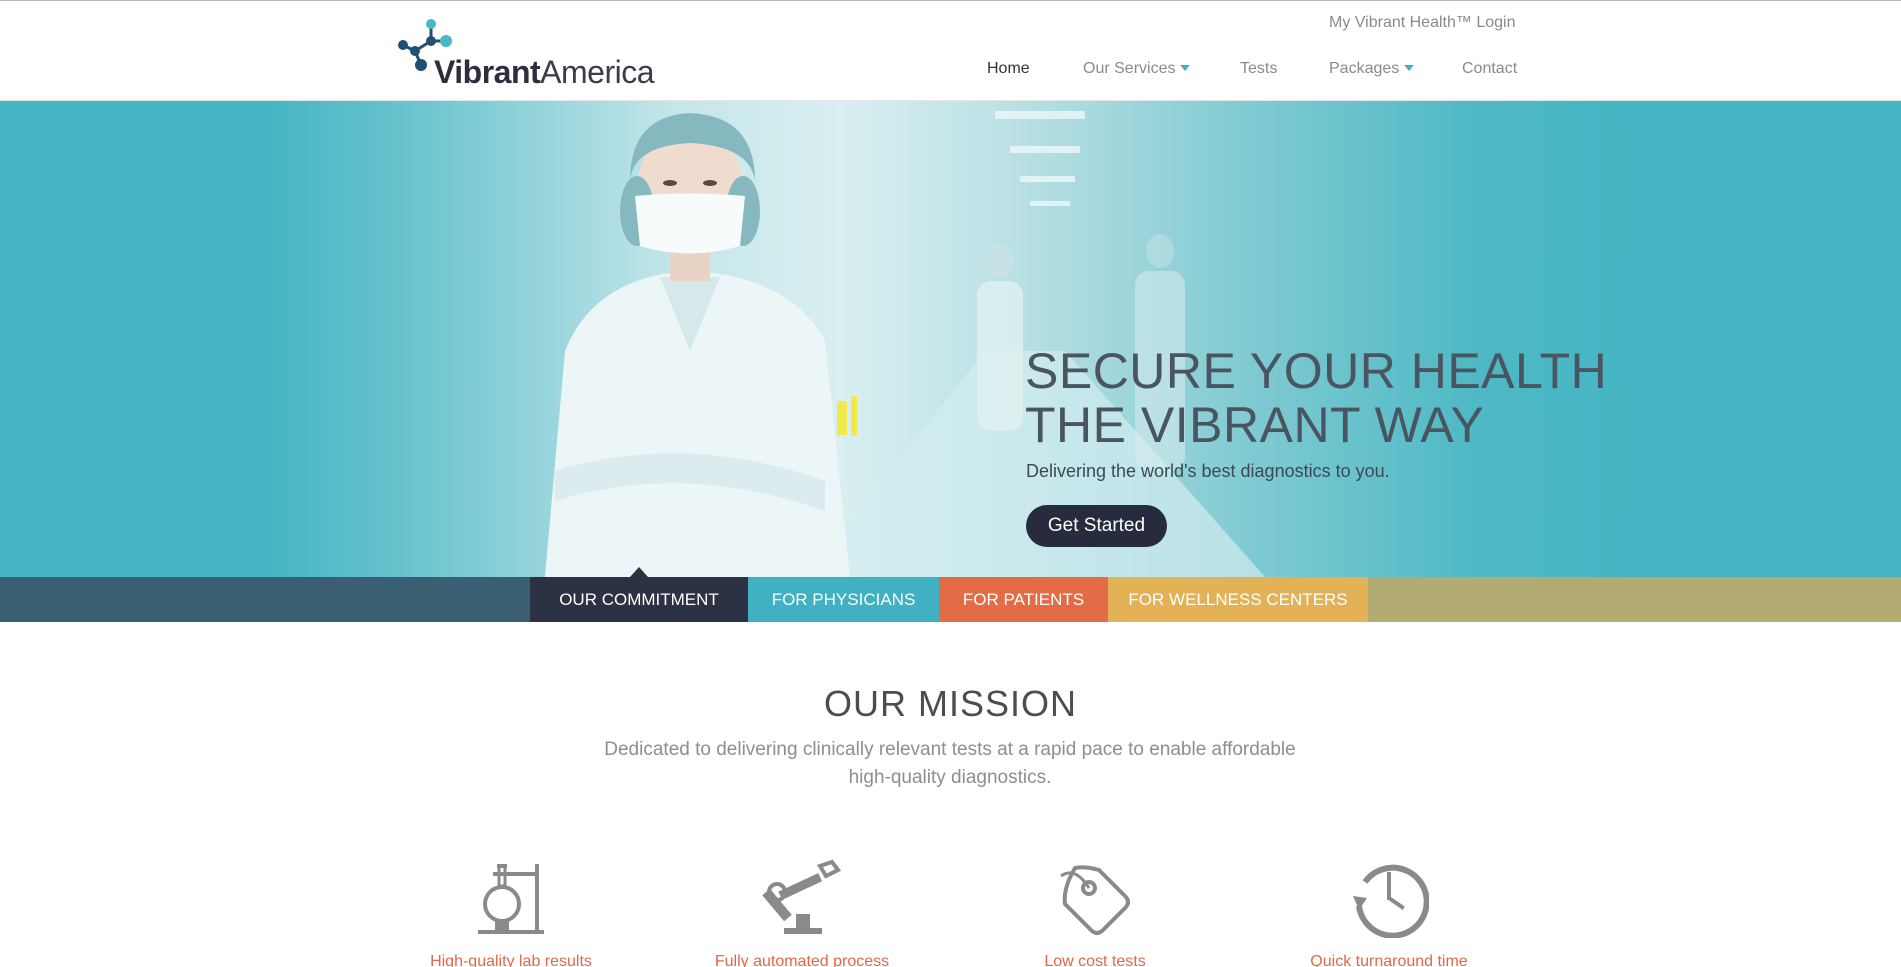 This screenshot has width=1901, height=967. Describe the element at coordinates (1422, 23) in the screenshot. I see `my-vibrant-health-login-link: My Vibrant Health™ Login` at that location.